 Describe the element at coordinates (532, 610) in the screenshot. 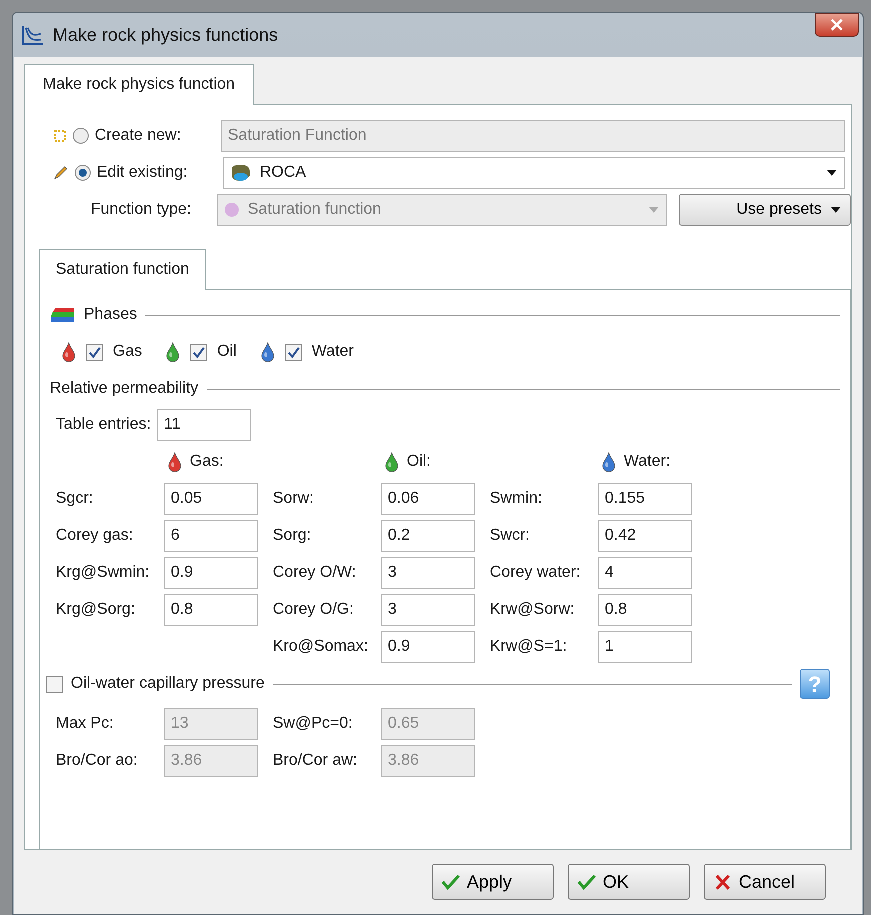

I see `field-label: Krw@Sorw:` at that location.